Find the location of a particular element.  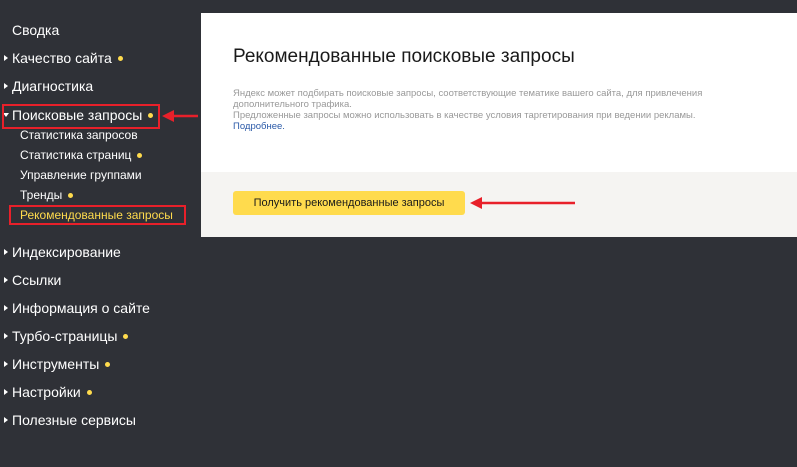

sidebar-item-tools: Инструменты is located at coordinates (57, 364).